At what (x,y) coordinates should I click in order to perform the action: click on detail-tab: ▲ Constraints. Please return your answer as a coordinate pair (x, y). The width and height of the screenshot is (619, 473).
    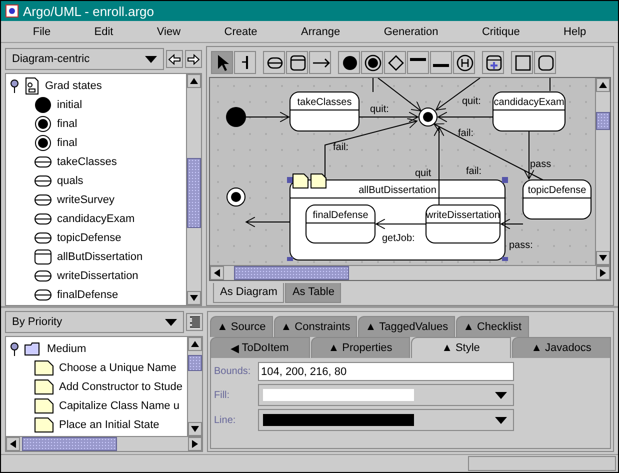
    Looking at the image, I should click on (316, 326).